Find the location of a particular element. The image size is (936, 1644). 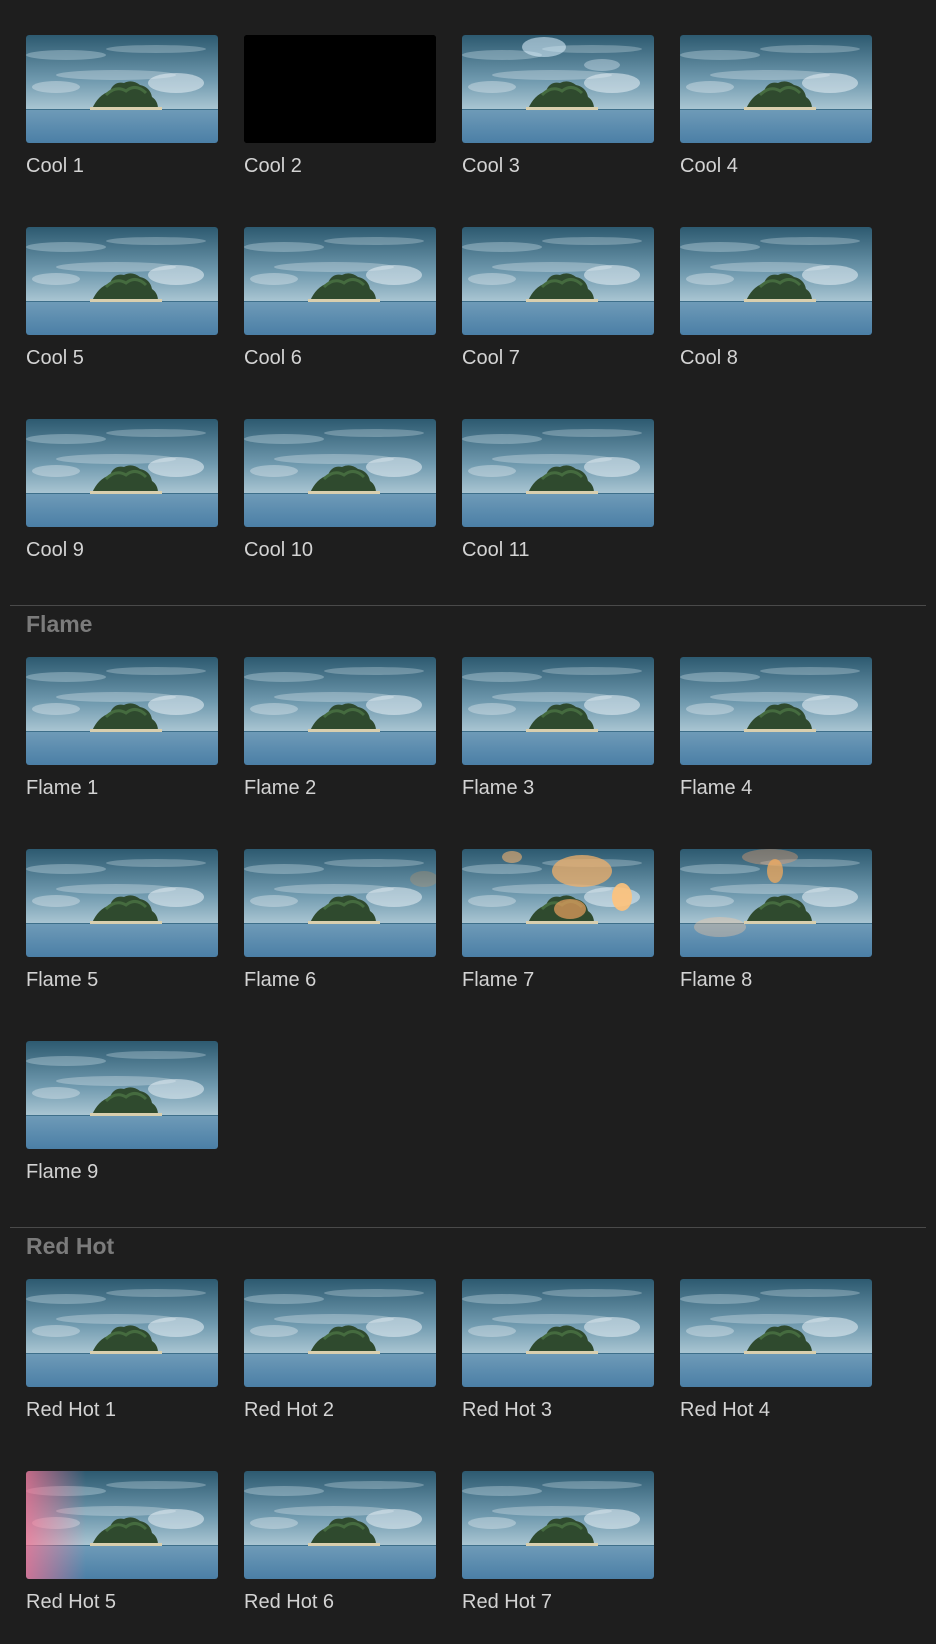

effect-tile: Cool 5 is located at coordinates (122, 298).